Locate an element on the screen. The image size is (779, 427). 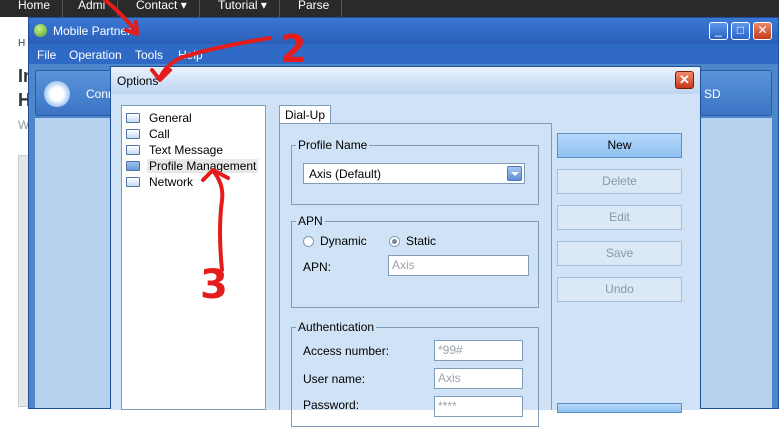
connect-icon is located at coordinates (57, 94).